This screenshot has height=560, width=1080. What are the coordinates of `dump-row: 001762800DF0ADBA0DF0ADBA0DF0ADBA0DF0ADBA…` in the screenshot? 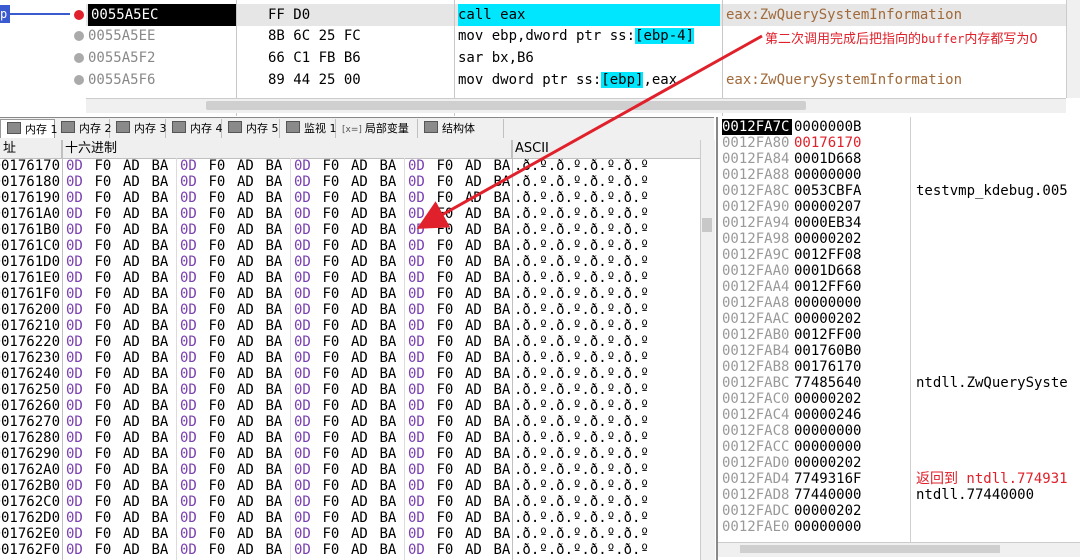 It's located at (350, 438).